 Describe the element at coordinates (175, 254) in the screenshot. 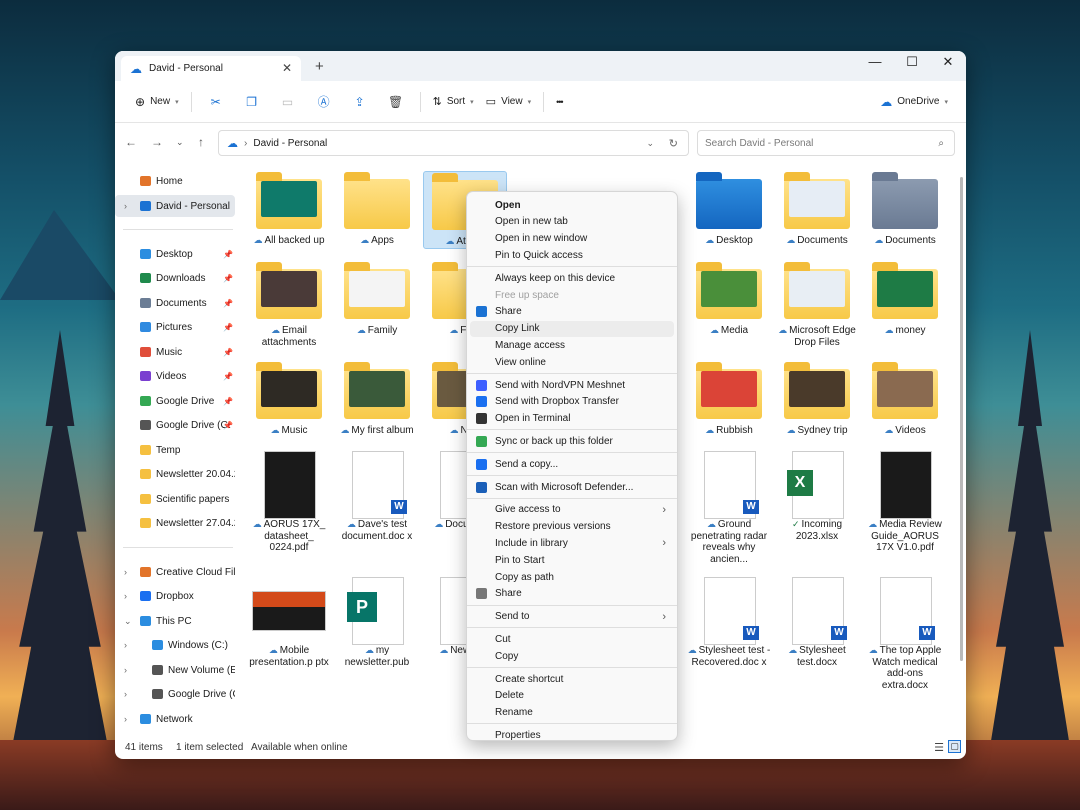

I see `sidebar-item-desktop: Desktop 📌` at that location.